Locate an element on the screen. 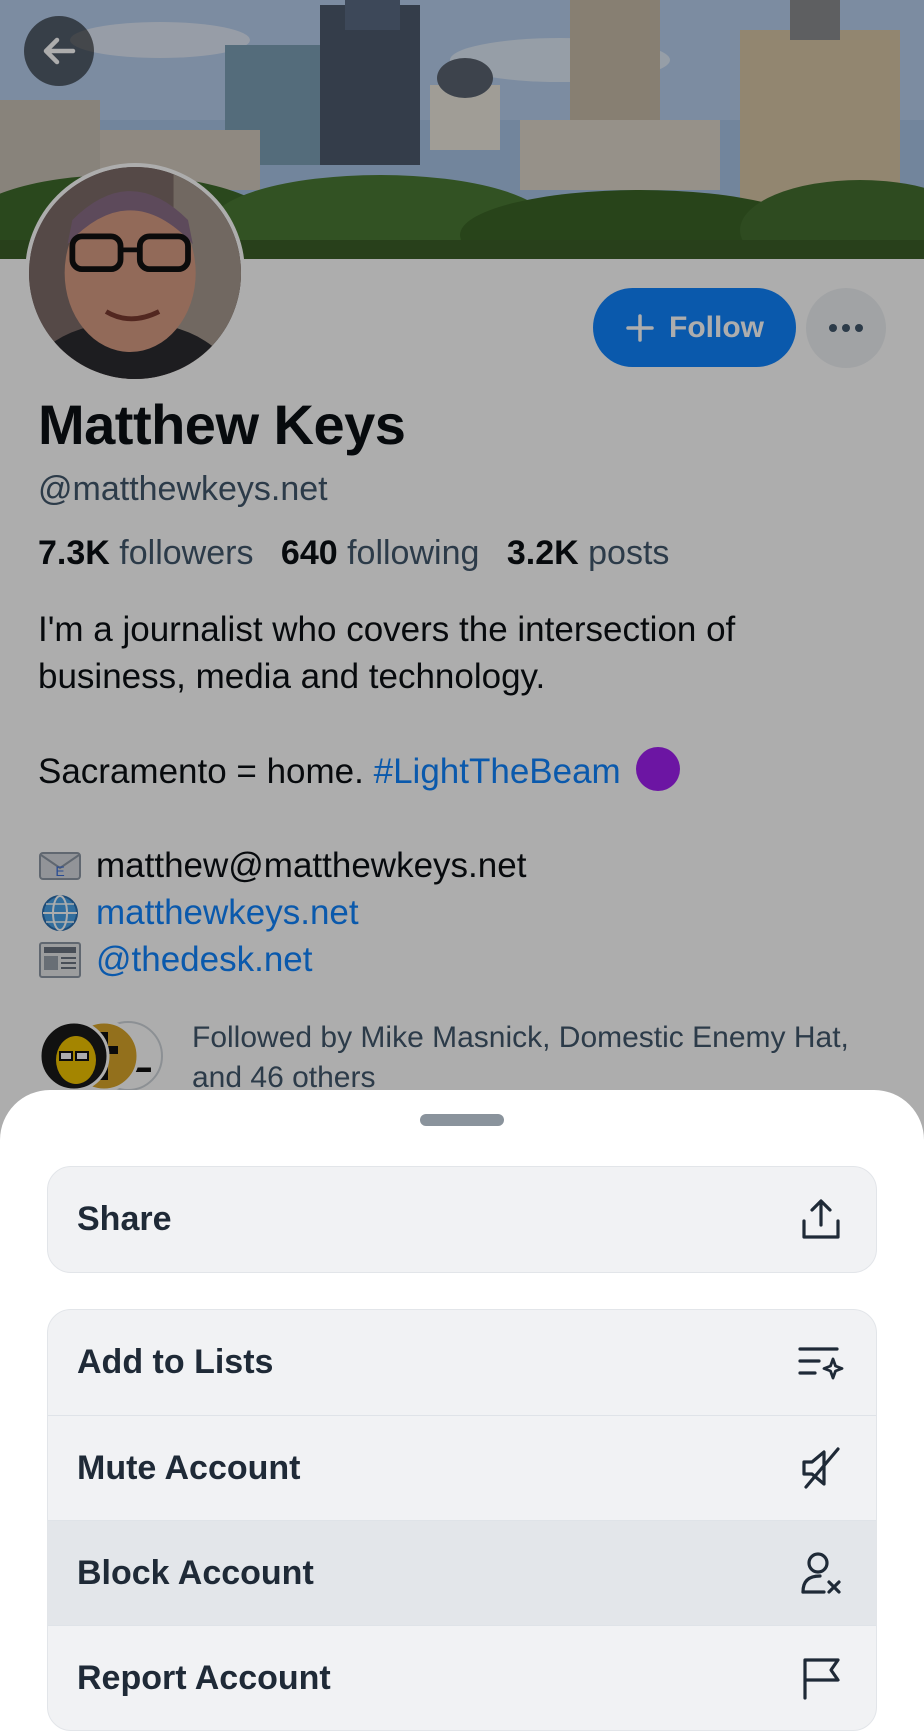 Image resolution: width=924 pixels, height=1731 pixels. share-group: Share is located at coordinates (462, 1219).